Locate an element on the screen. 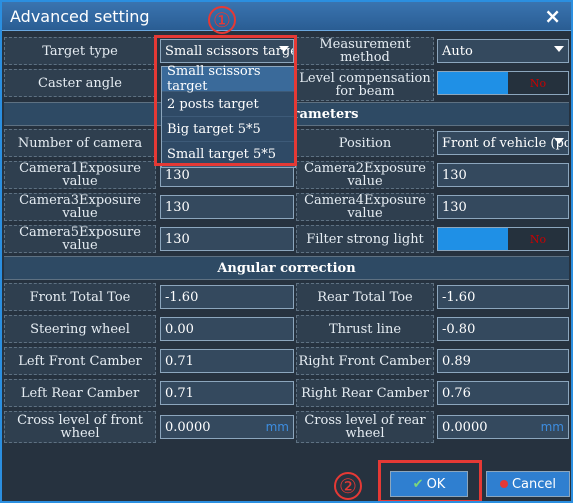 This screenshot has height=503, width=573. left-rear-camber-label: Left Rear Camber is located at coordinates (80, 393).